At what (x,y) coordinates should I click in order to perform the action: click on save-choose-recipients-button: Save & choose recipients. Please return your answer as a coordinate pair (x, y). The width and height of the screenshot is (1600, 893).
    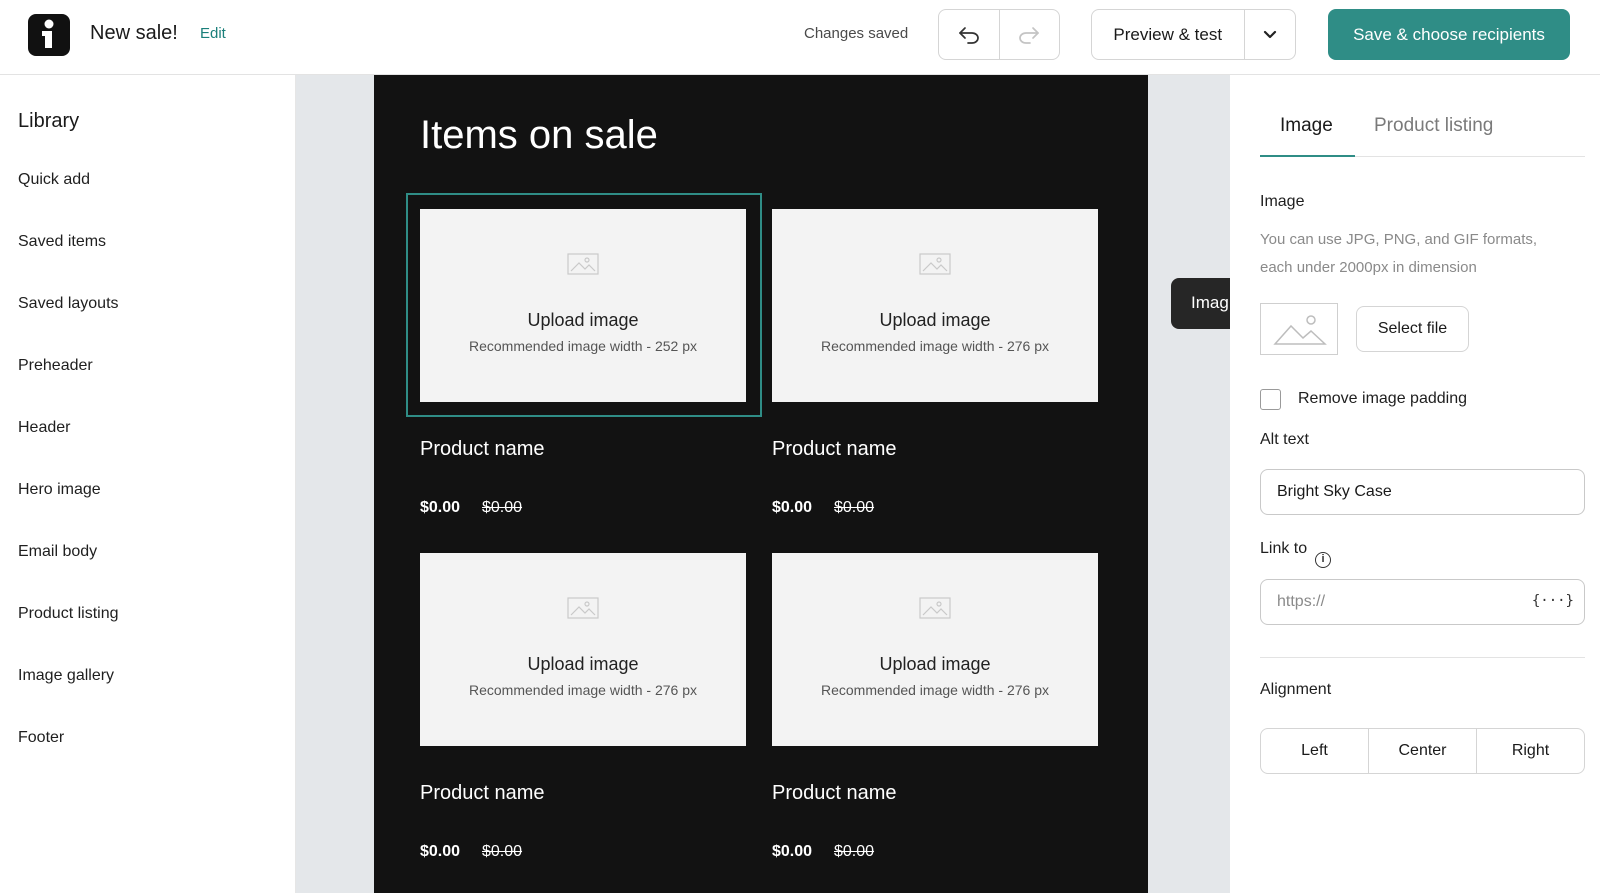
    Looking at the image, I should click on (1449, 34).